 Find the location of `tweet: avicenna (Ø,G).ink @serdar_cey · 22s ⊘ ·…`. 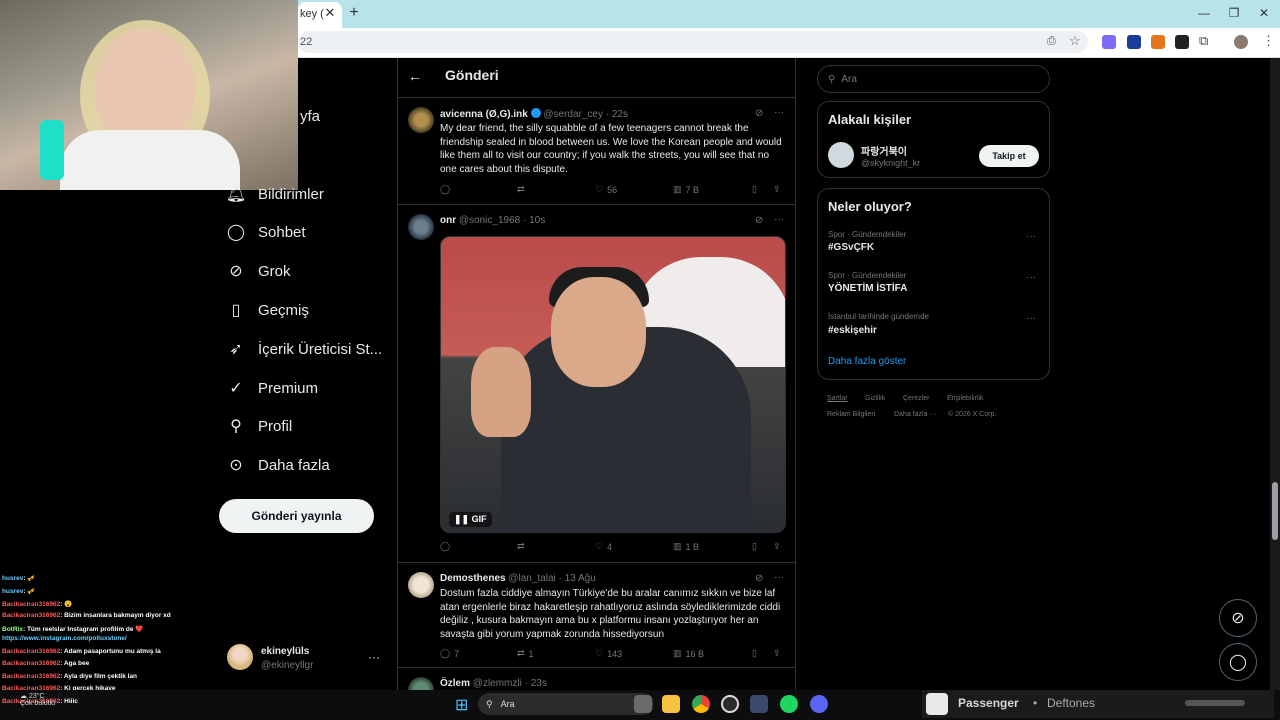

tweet: avicenna (Ø,G).ink @serdar_cey · 22s ⊘ ·… is located at coordinates (596, 152).